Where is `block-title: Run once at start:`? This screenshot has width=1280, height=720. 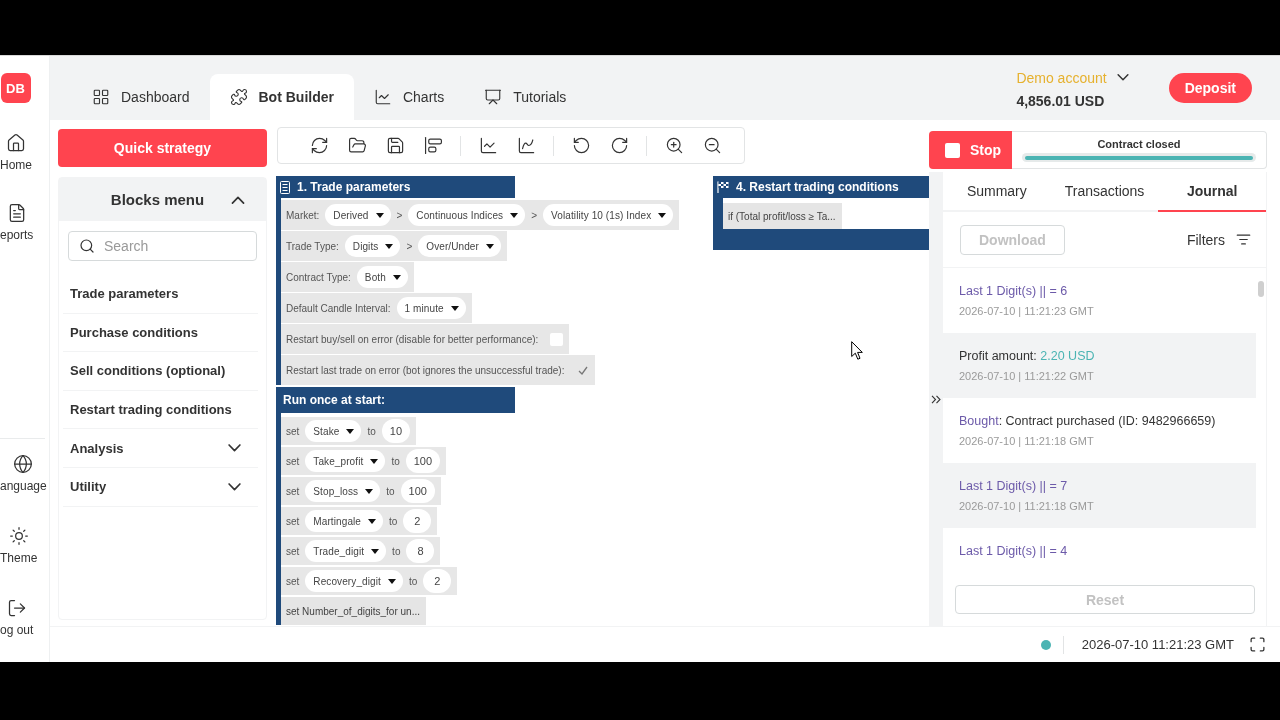
block-title: Run once at start: is located at coordinates (334, 400).